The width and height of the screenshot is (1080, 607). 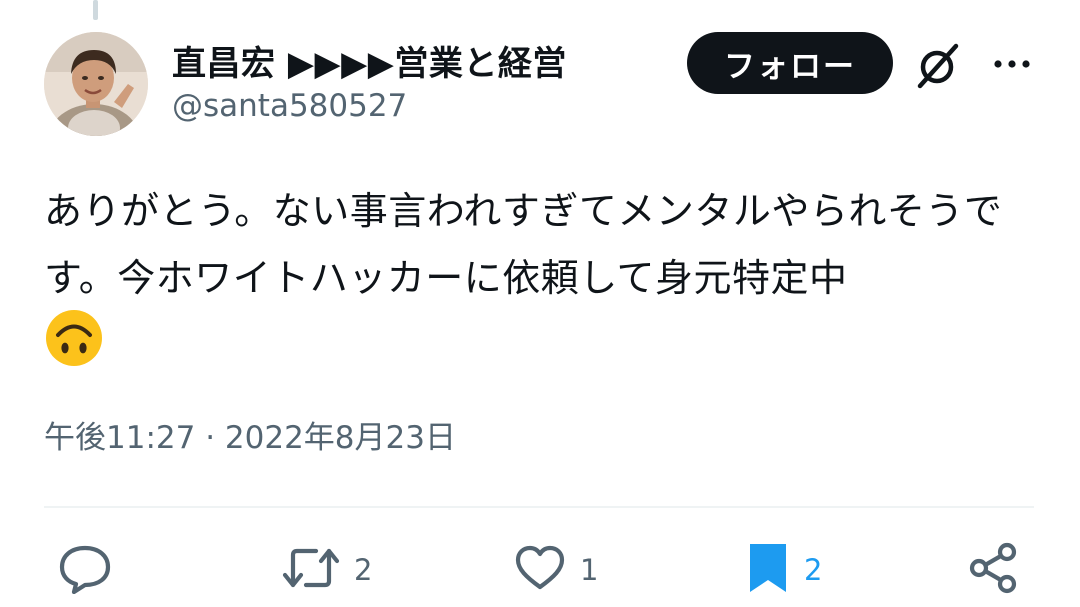 What do you see at coordinates (95, 10) in the screenshot?
I see `thread-connector-line` at bounding box center [95, 10].